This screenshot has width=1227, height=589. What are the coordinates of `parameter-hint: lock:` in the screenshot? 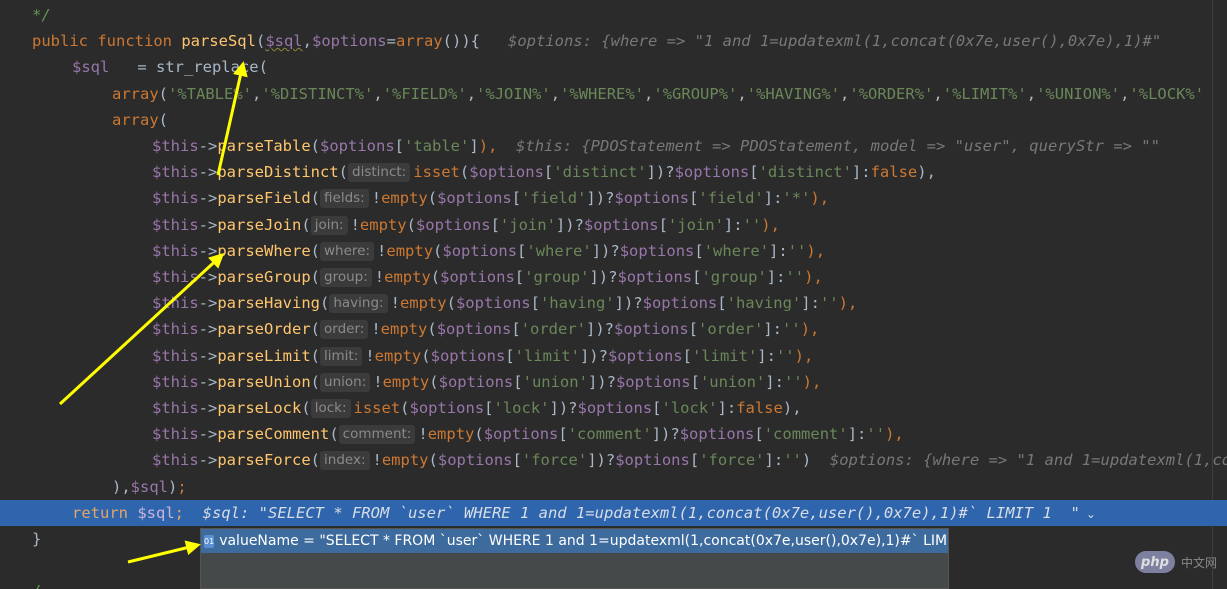 It's located at (330, 408).